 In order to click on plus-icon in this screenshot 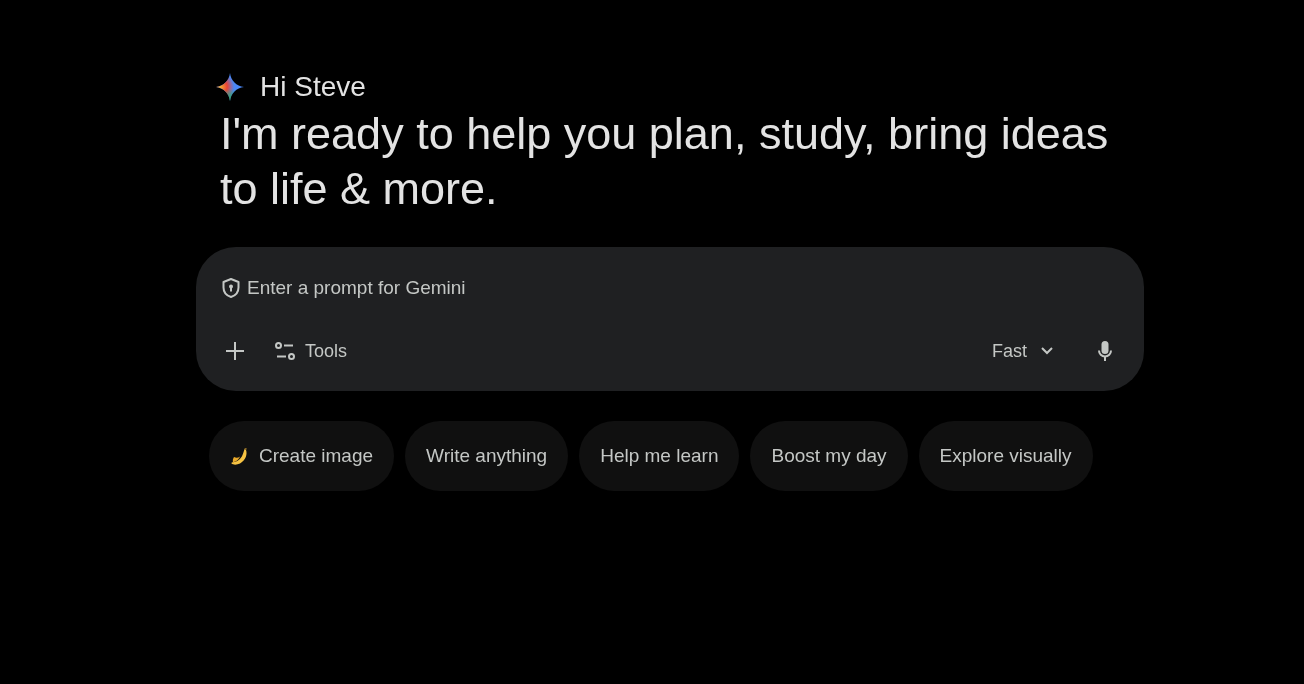, I will do `click(235, 351)`.